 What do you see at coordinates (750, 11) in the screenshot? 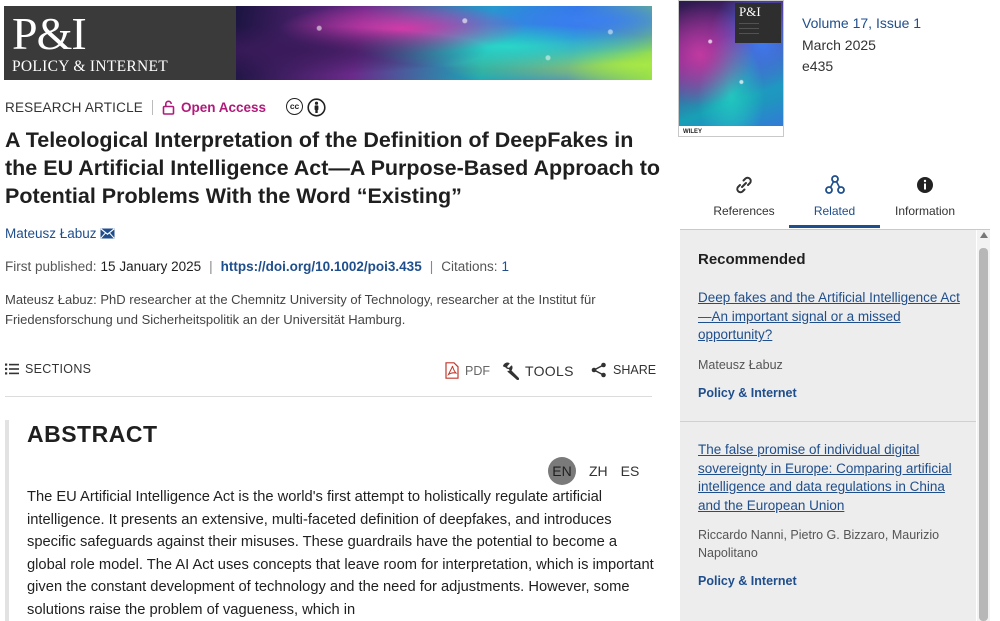
I see `cover-logo-text: P&I` at bounding box center [750, 11].